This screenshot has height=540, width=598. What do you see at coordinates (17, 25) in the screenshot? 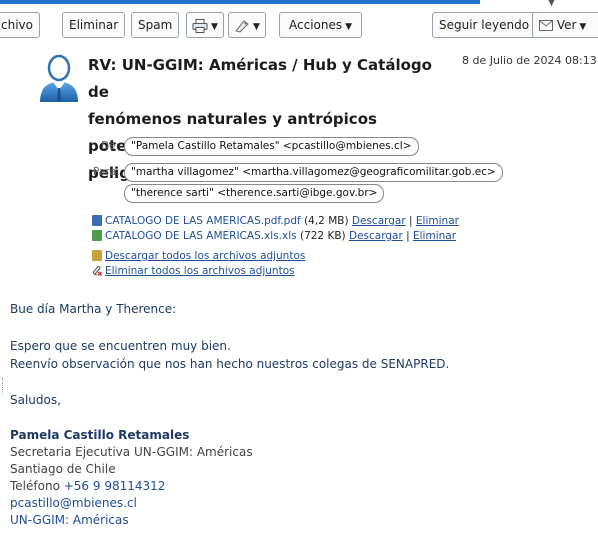
I see `archive-label: chivo` at bounding box center [17, 25].